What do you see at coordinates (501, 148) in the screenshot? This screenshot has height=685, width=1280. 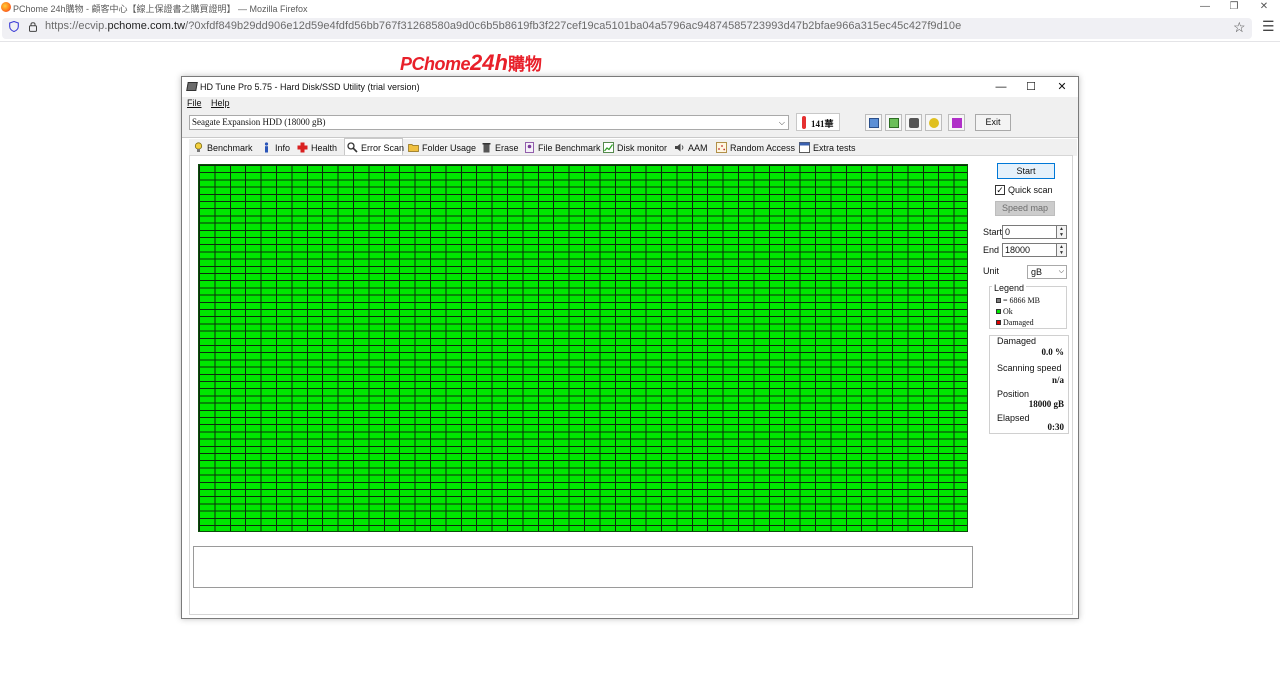 I see `tab-erase: Erase` at bounding box center [501, 148].